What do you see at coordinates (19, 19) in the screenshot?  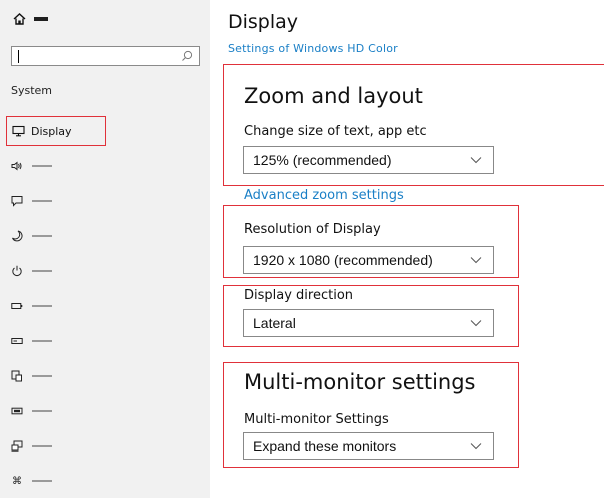 I see `home-icon` at bounding box center [19, 19].